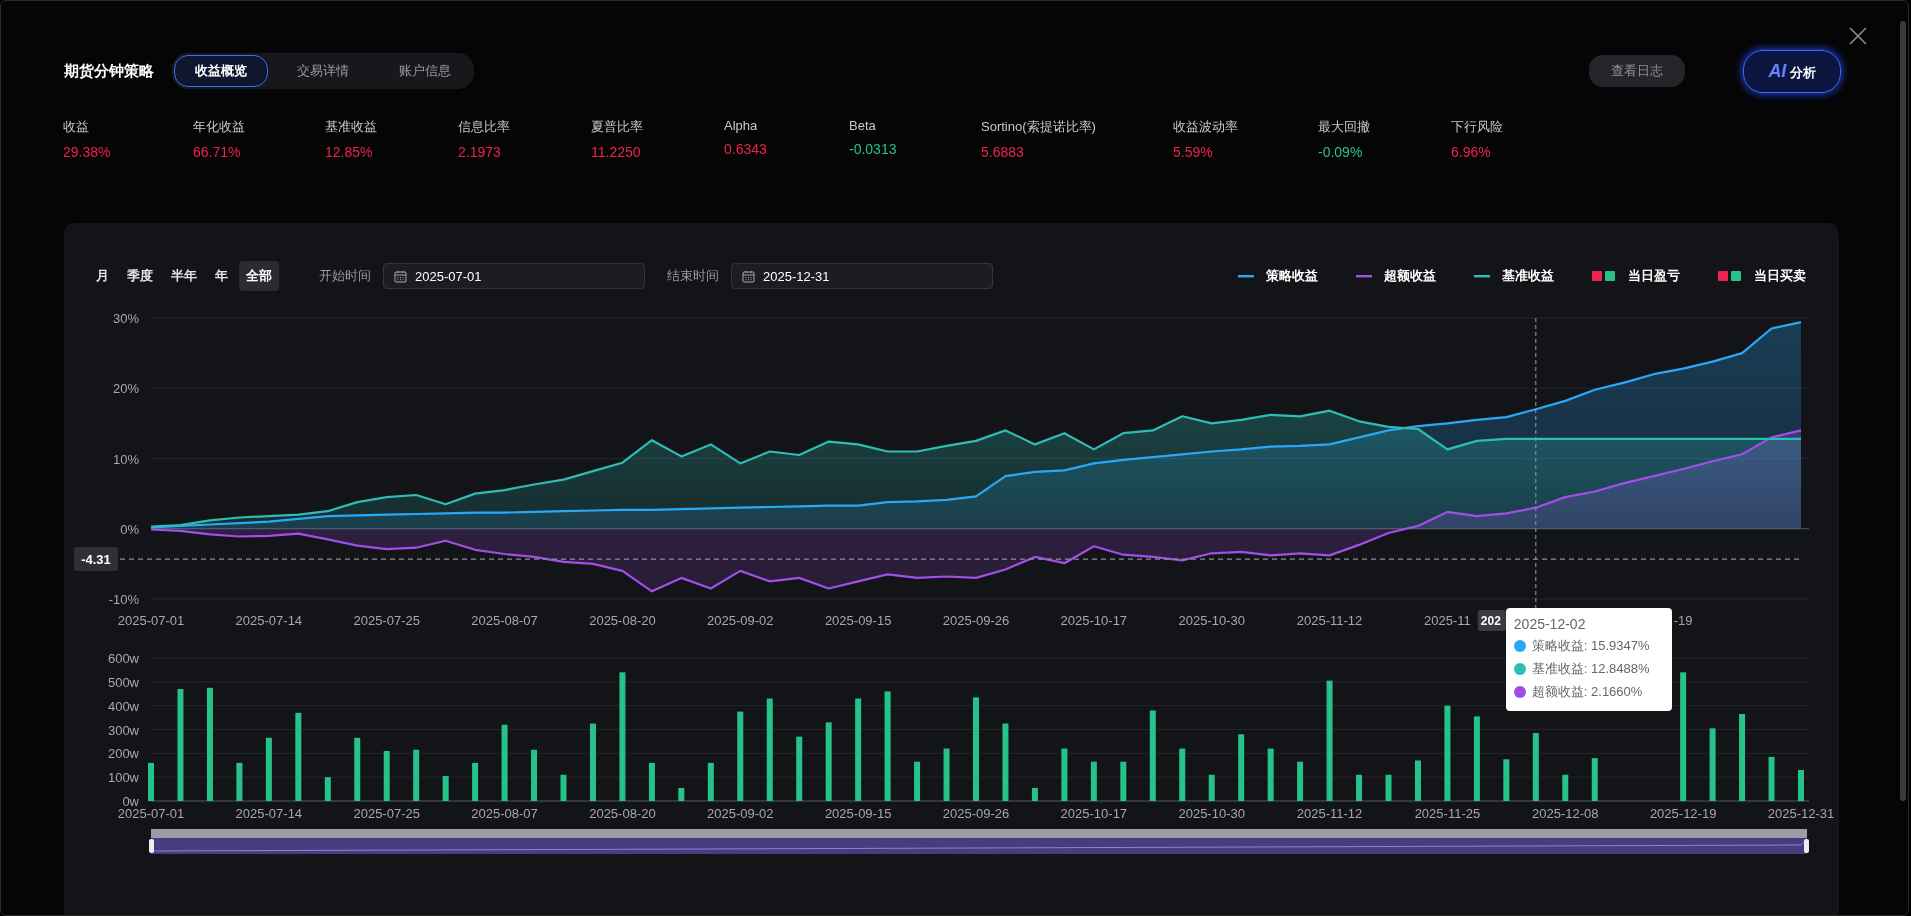 This screenshot has width=1911, height=916. What do you see at coordinates (1447, 813) in the screenshot?
I see `axis-label: 2025-11-25` at bounding box center [1447, 813].